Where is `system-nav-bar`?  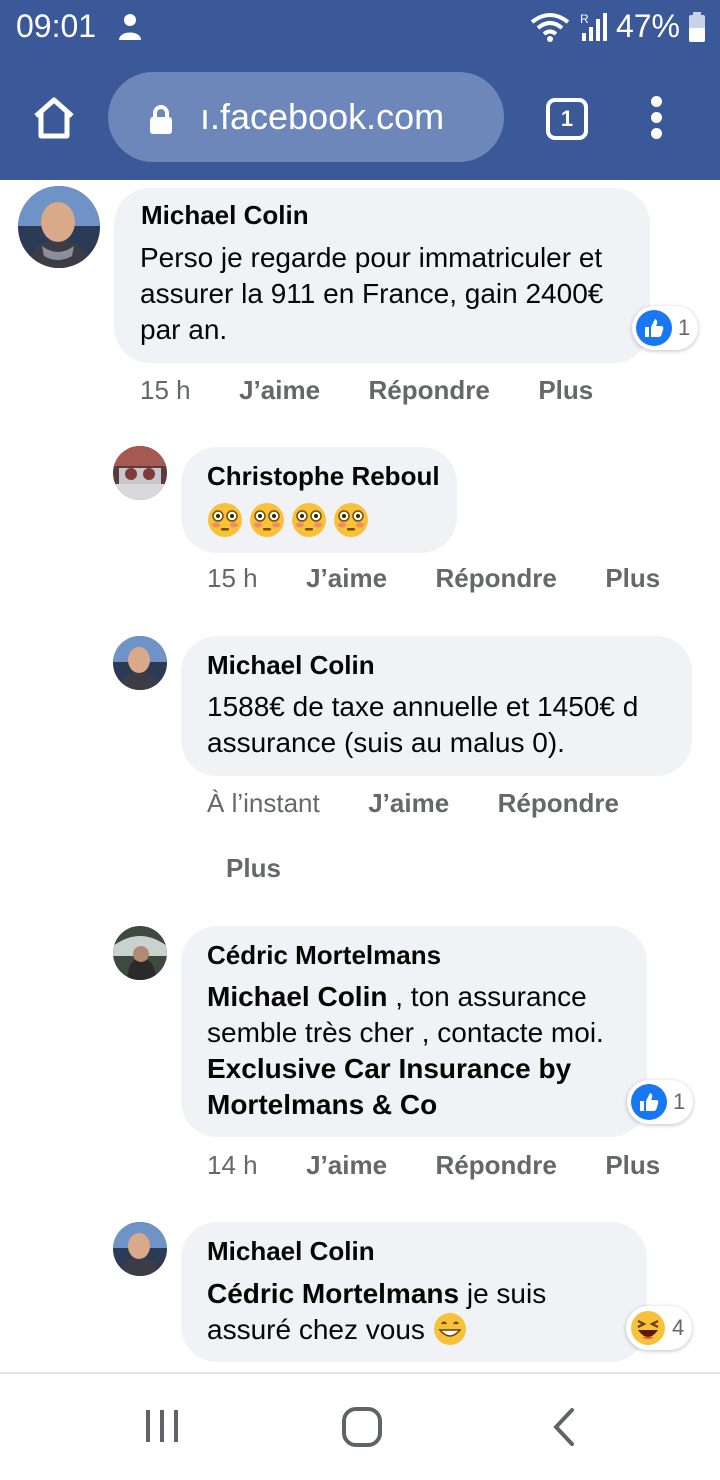 system-nav-bar is located at coordinates (360, 1426).